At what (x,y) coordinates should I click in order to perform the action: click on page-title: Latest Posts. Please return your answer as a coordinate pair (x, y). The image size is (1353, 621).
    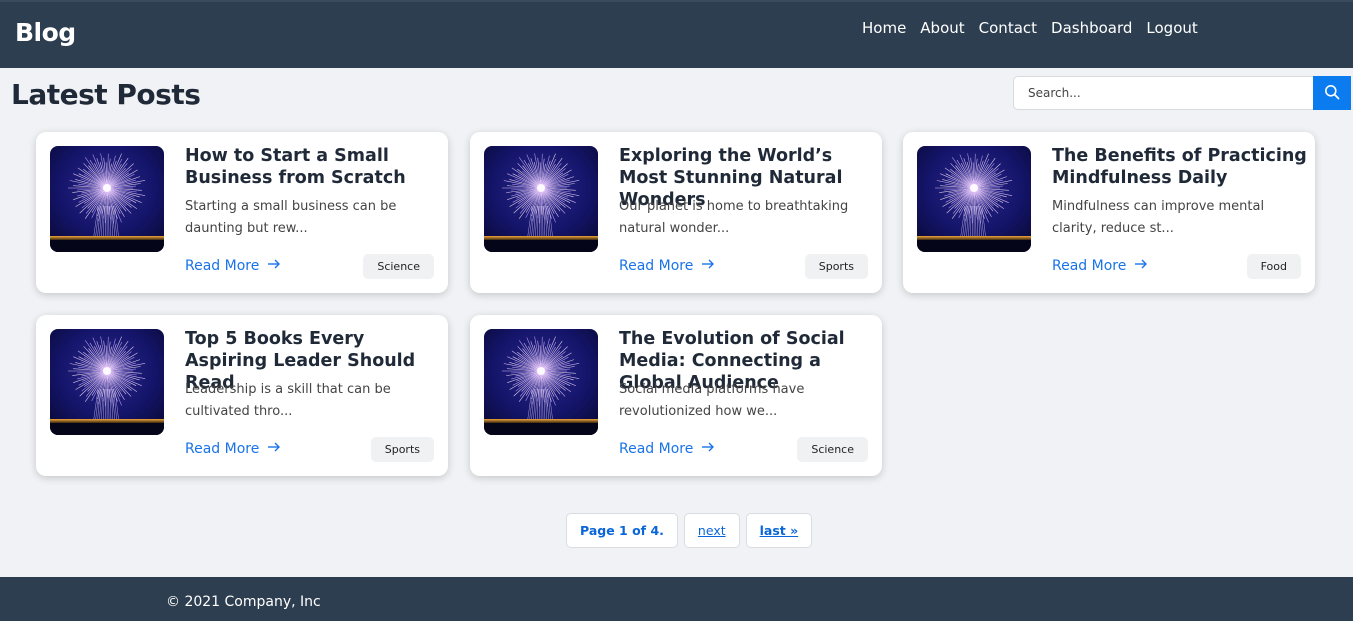
    Looking at the image, I should click on (106, 94).